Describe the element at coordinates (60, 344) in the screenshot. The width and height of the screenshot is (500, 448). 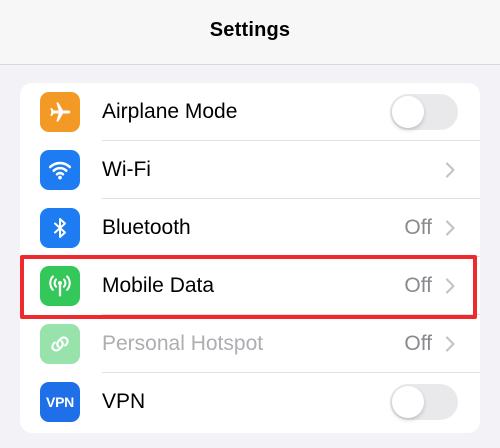
I see `hotspot-link-icon` at that location.